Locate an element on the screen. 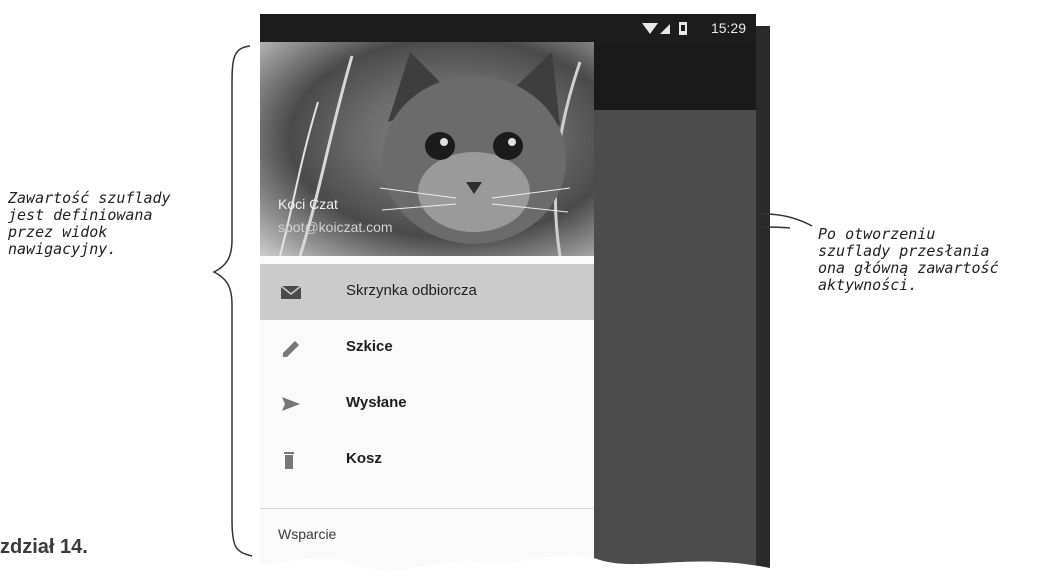 The width and height of the screenshot is (1042, 576). nav-item-label: Skrzynka odbiorcza is located at coordinates (411, 290).